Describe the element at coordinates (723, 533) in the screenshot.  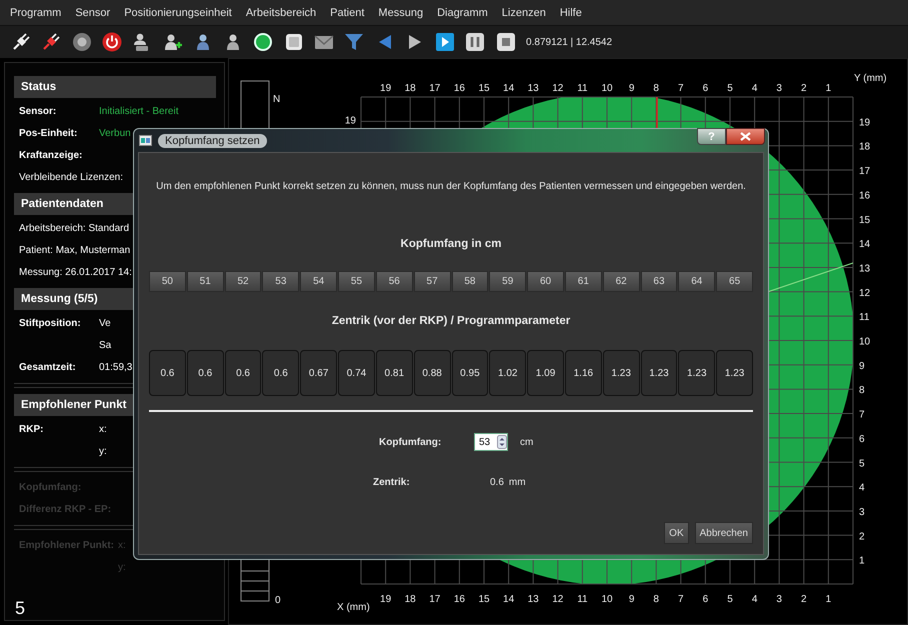
I see `dialog-button: Abbrechen` at that location.